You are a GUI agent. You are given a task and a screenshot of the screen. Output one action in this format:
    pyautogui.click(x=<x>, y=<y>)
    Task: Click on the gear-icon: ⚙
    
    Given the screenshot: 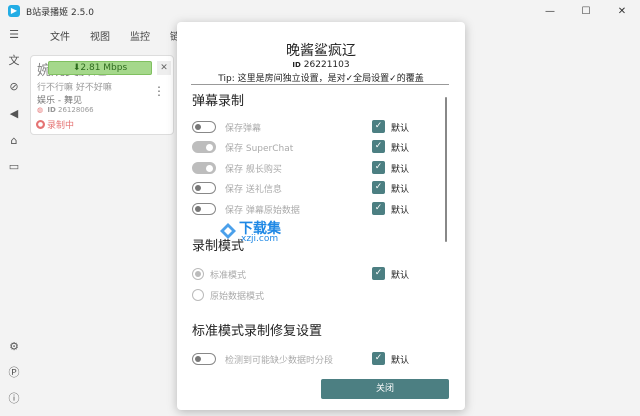 What is the action you would take?
    pyautogui.click(x=14, y=347)
    